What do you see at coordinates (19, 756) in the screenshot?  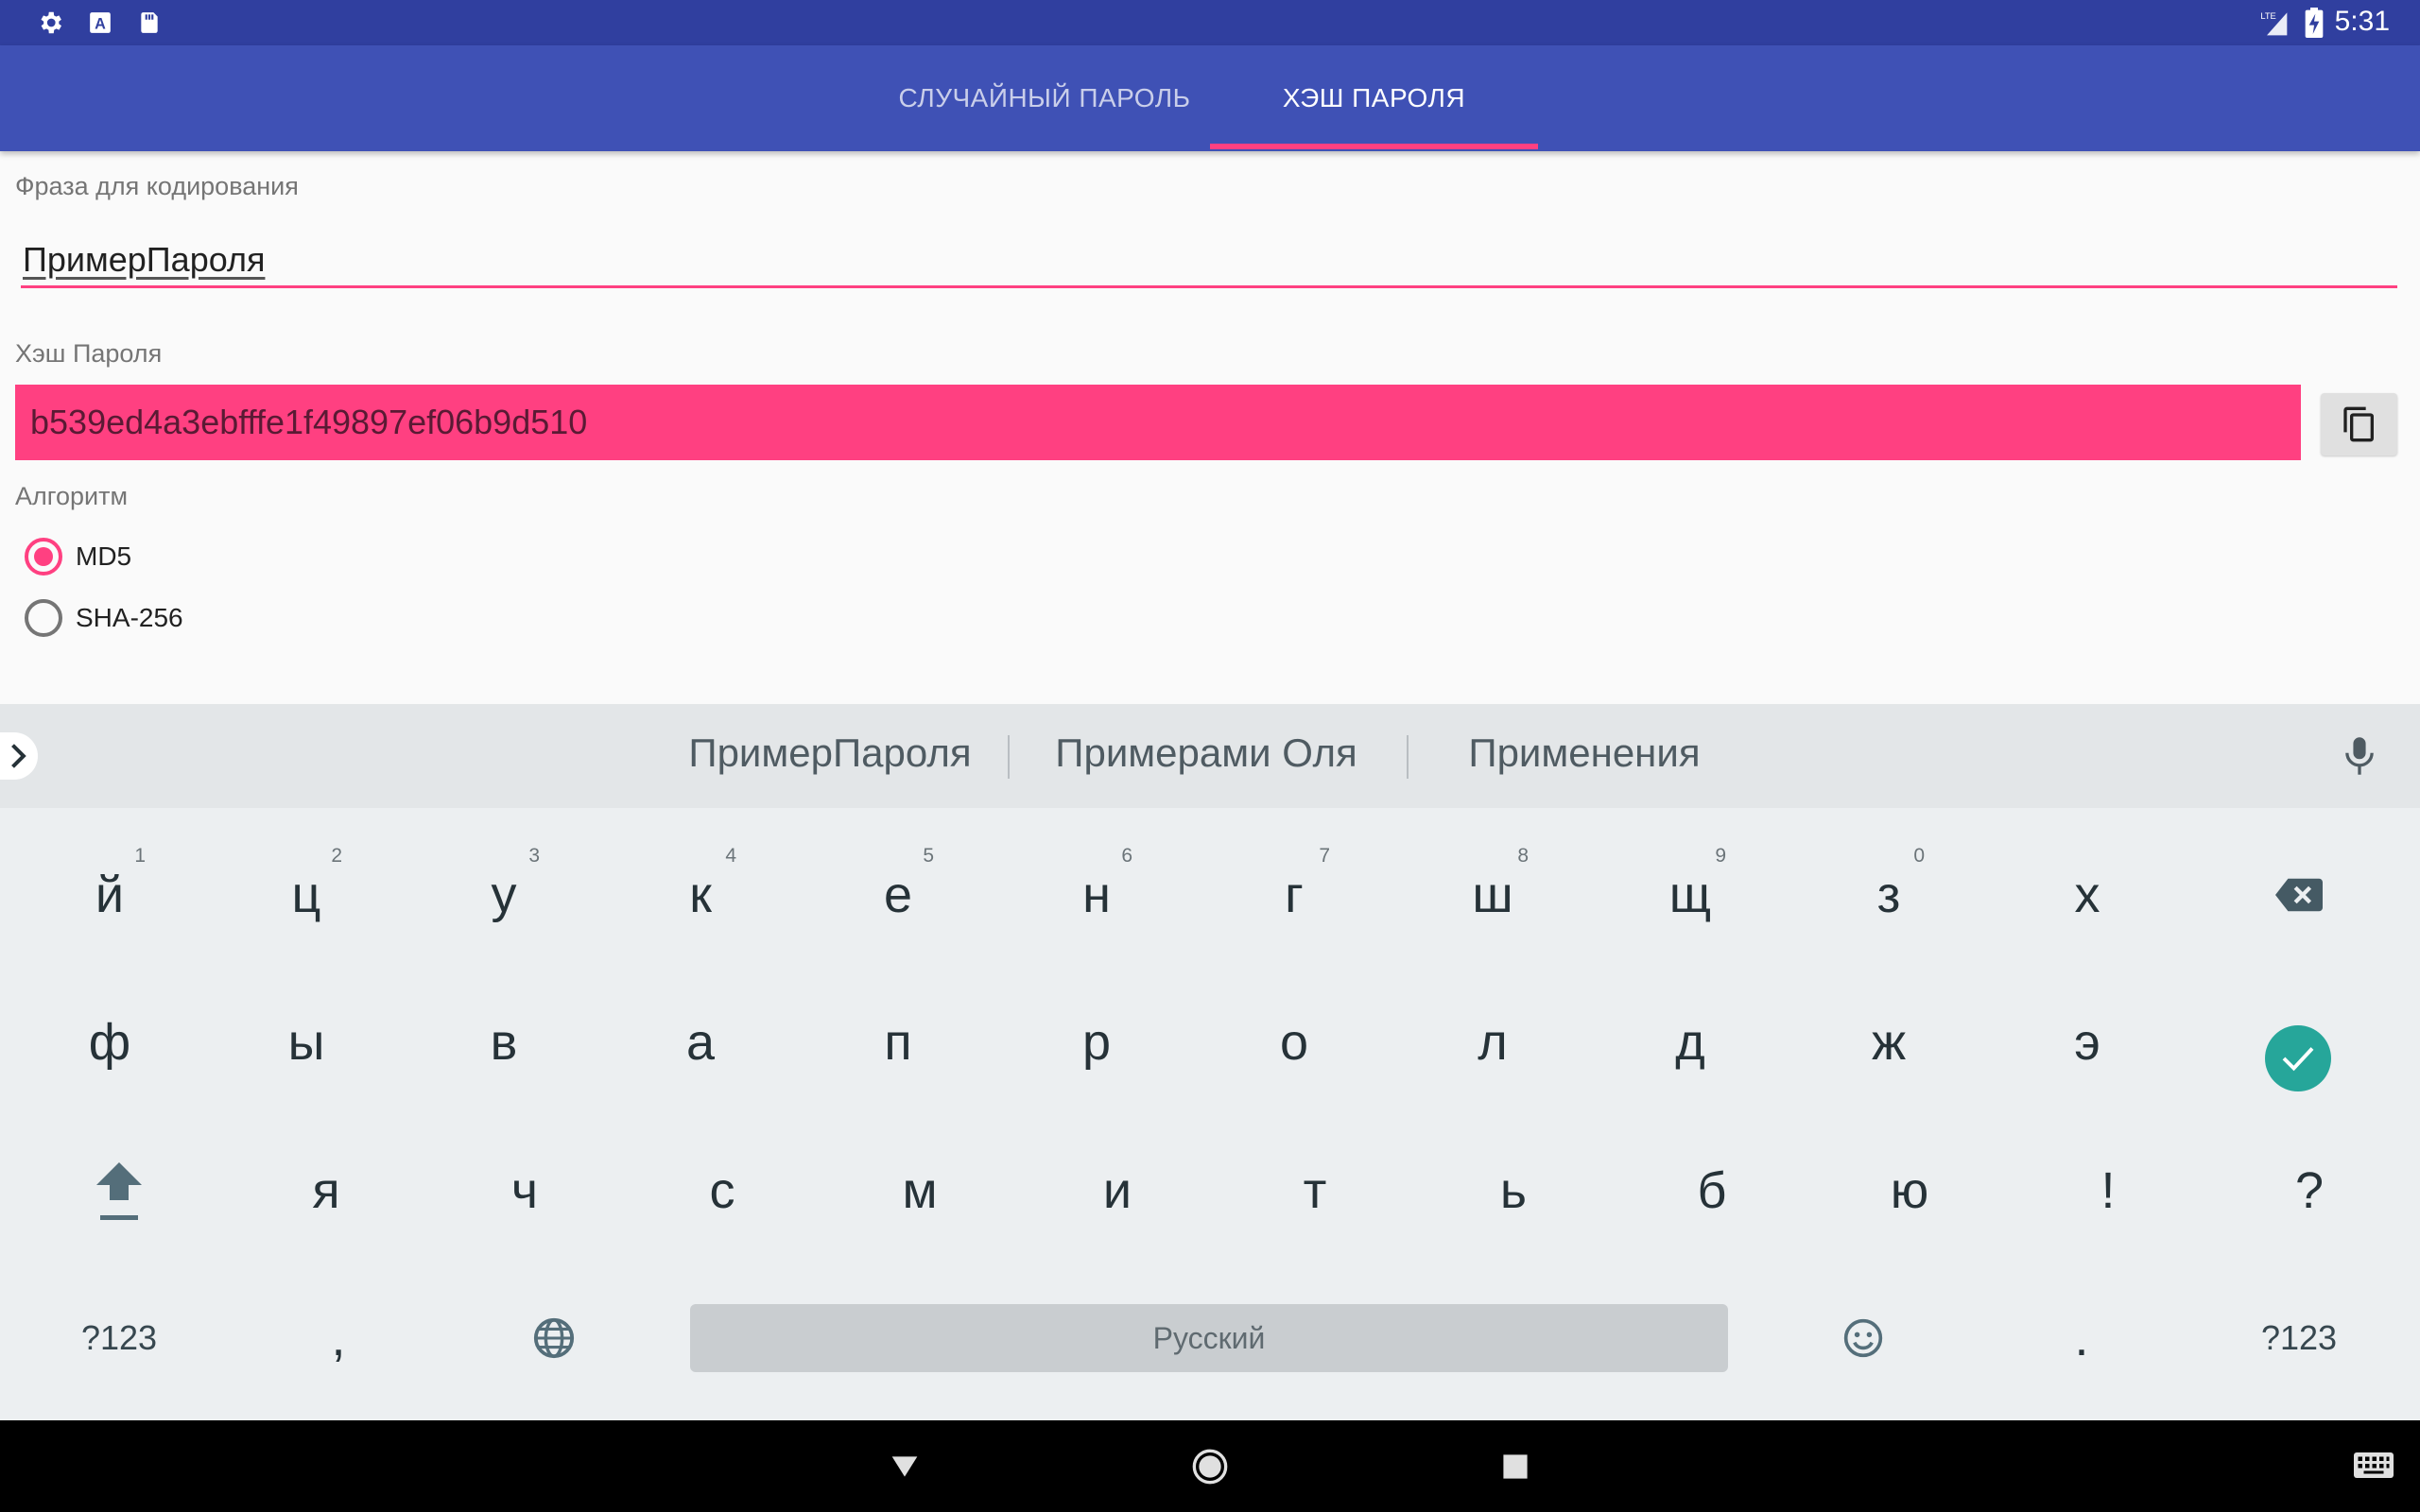 I see `expand-arrow-icon` at bounding box center [19, 756].